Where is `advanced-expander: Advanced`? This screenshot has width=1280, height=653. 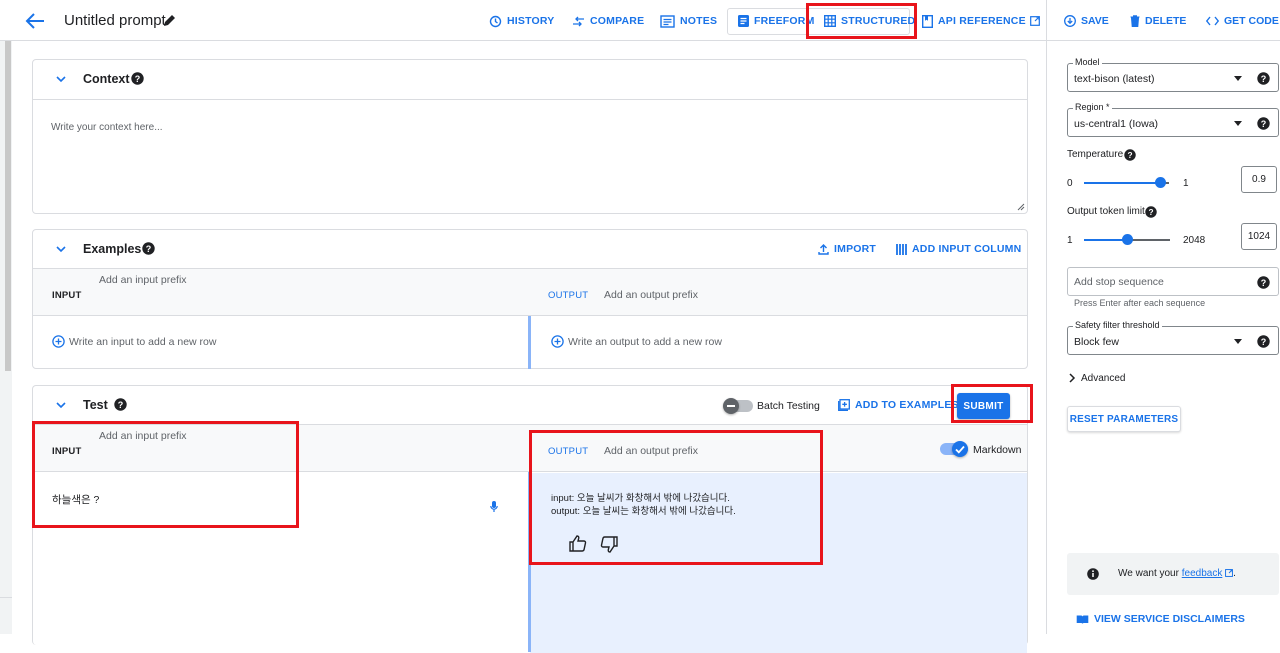
advanced-expander: Advanced is located at coordinates (1096, 378).